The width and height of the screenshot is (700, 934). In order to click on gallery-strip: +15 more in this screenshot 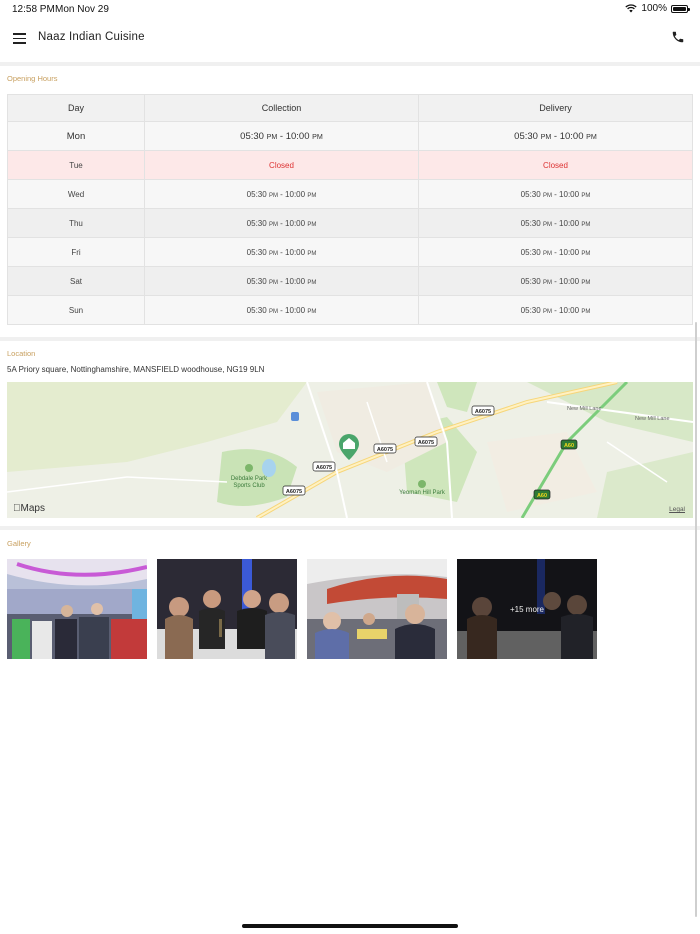, I will do `click(302, 609)`.